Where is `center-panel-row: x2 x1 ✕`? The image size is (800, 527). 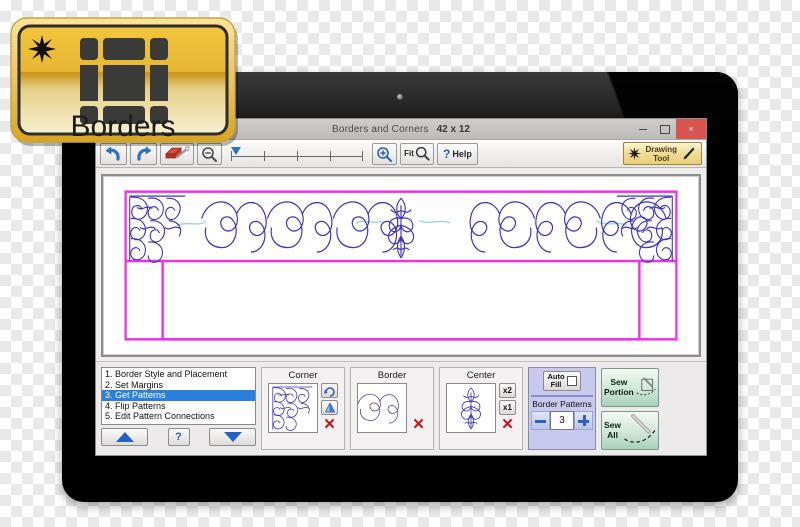 center-panel-row: x2 x1 ✕ is located at coordinates (481, 408).